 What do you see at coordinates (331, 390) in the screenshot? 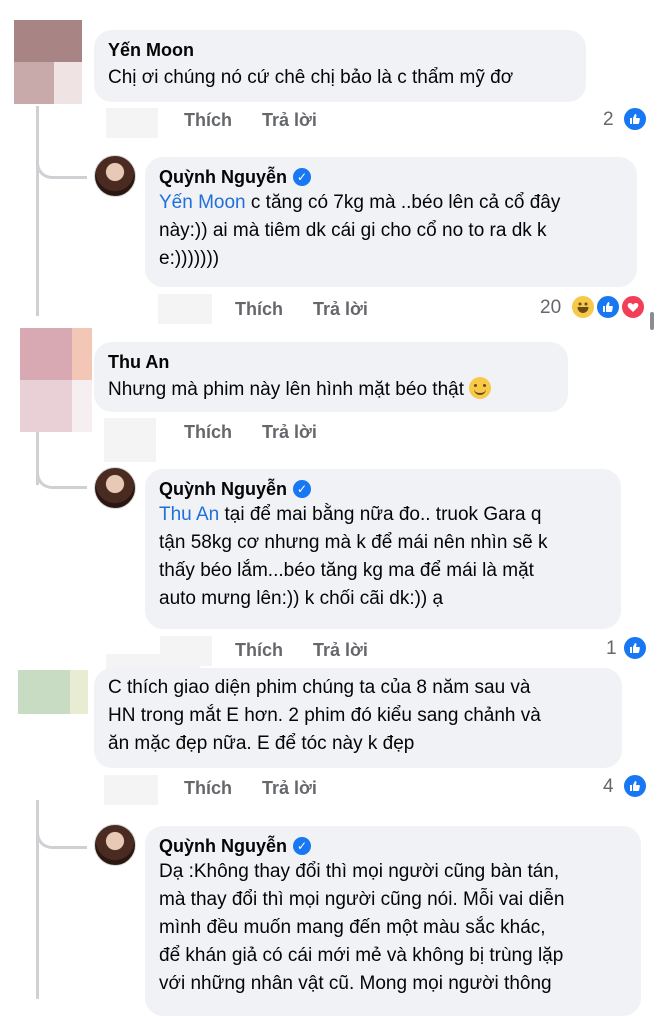
I see `comment-text: Nhưng mà phim này lên hình mặt béo thật` at bounding box center [331, 390].